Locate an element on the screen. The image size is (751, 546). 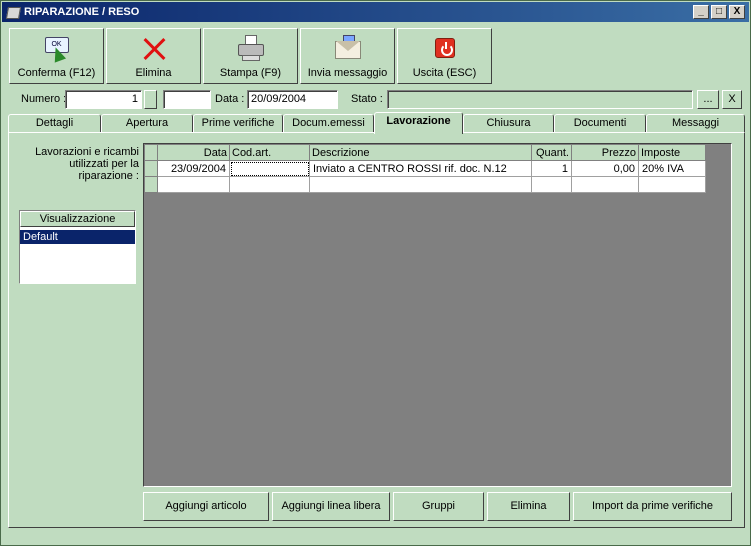
cell-prezzo: 0,00 is located at coordinates (605, 168).